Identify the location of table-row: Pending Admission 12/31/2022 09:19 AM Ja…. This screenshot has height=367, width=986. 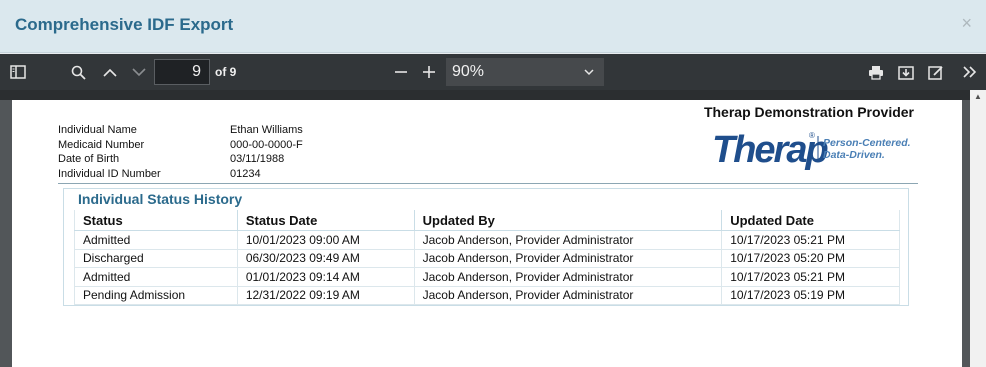
(487, 295).